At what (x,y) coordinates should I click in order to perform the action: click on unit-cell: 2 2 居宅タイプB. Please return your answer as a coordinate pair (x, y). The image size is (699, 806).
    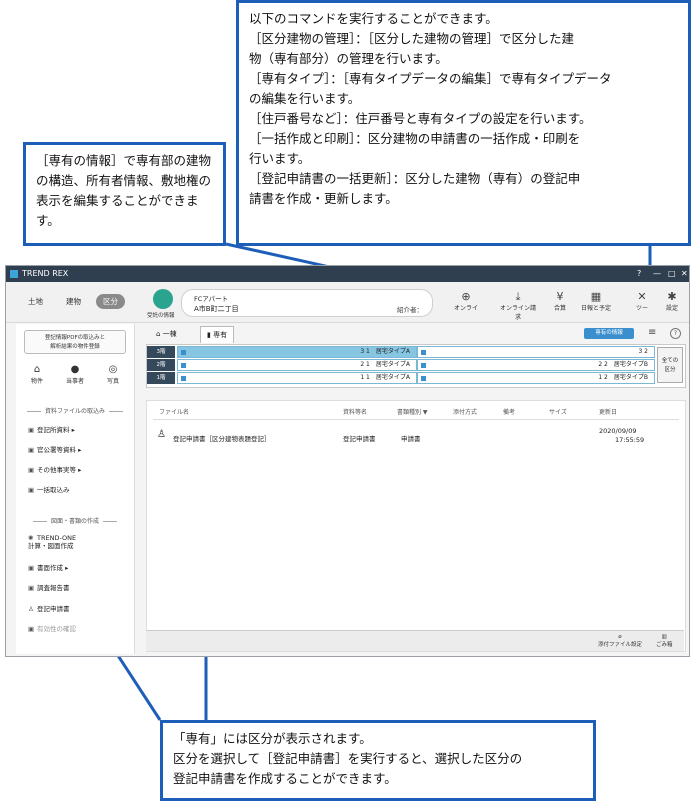
    Looking at the image, I should click on (536, 365).